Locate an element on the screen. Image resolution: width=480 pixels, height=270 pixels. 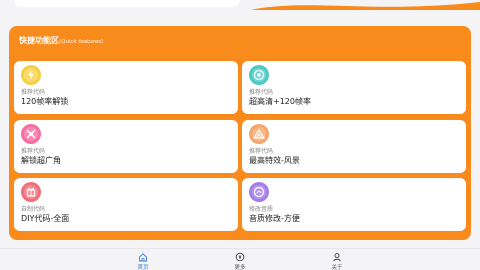
feature-card-max-effects: 推荐代码 最高特效-风景 is located at coordinates (354, 146).